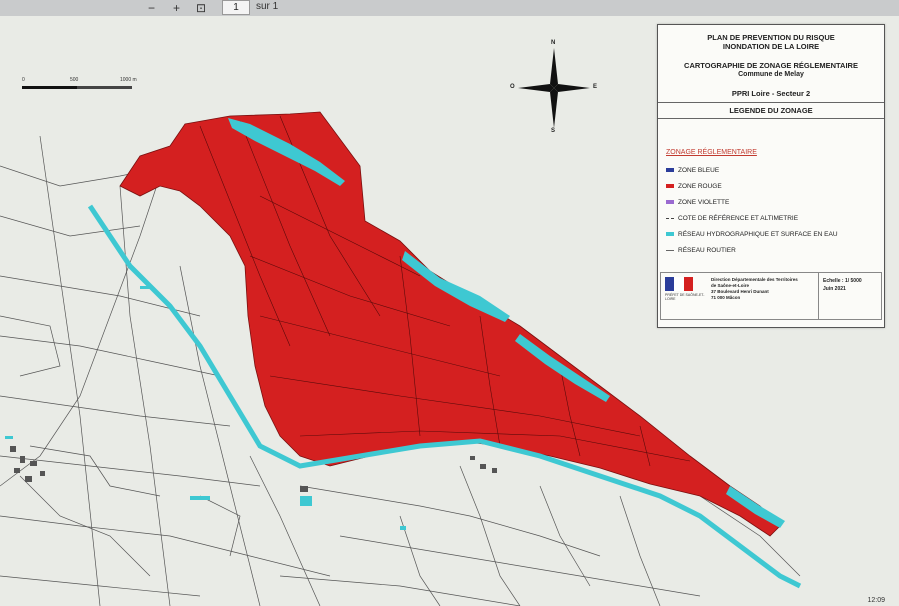 This screenshot has width=899, height=606. What do you see at coordinates (201, 8) in the screenshot?
I see `fit-page-button: ⊡` at bounding box center [201, 8].